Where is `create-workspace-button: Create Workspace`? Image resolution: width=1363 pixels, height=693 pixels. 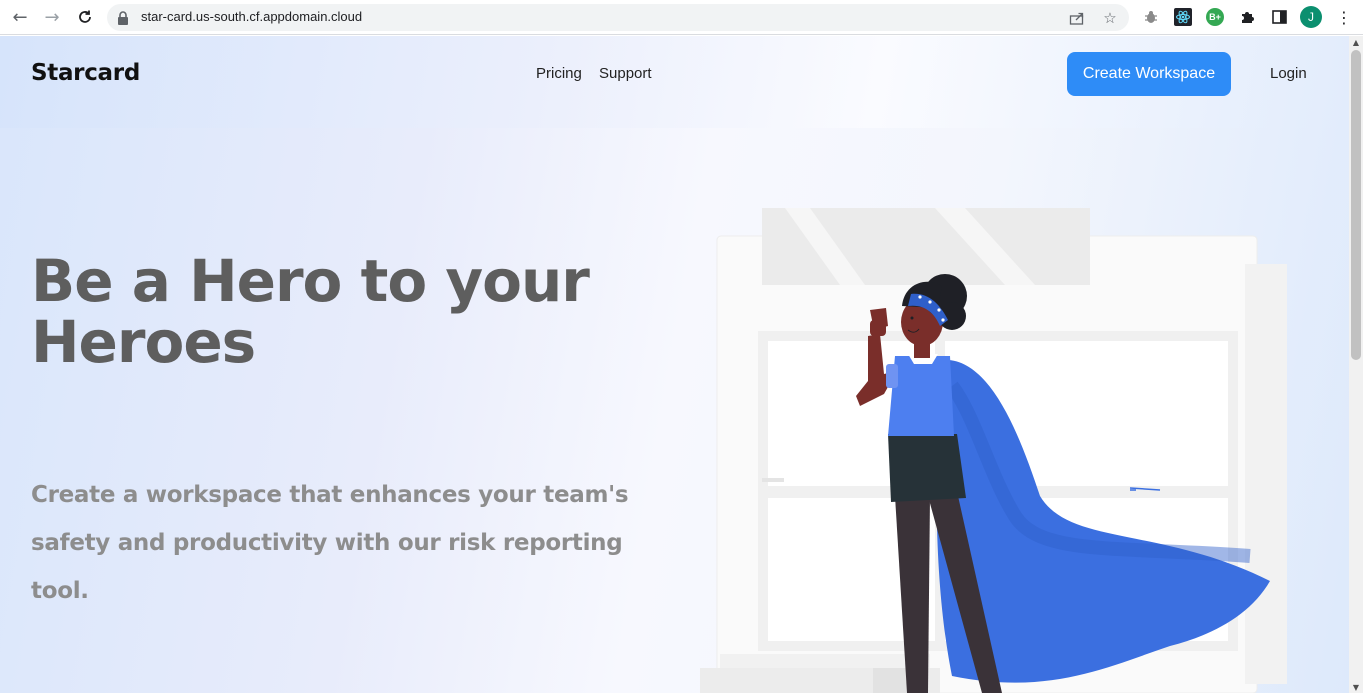
create-workspace-button: Create Workspace is located at coordinates (1149, 74).